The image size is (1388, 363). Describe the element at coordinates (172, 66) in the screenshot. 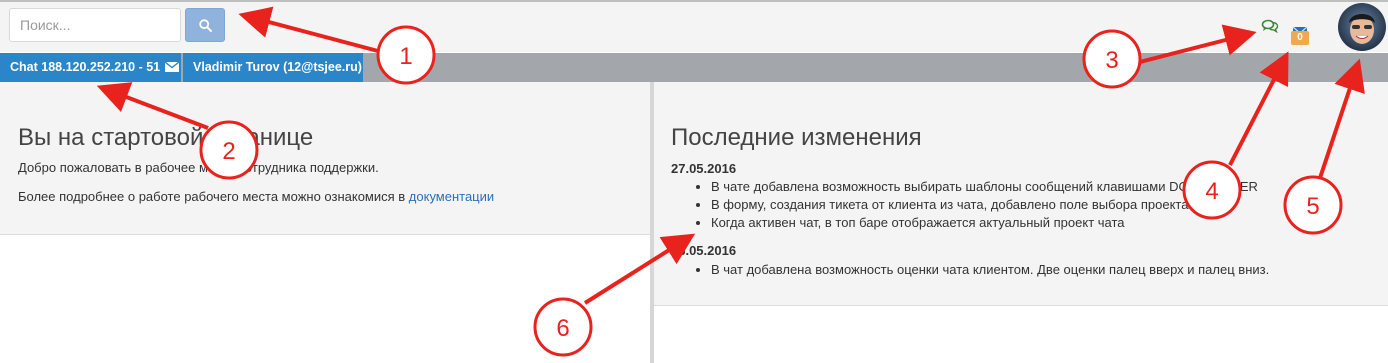

I see `envelope-icon` at that location.